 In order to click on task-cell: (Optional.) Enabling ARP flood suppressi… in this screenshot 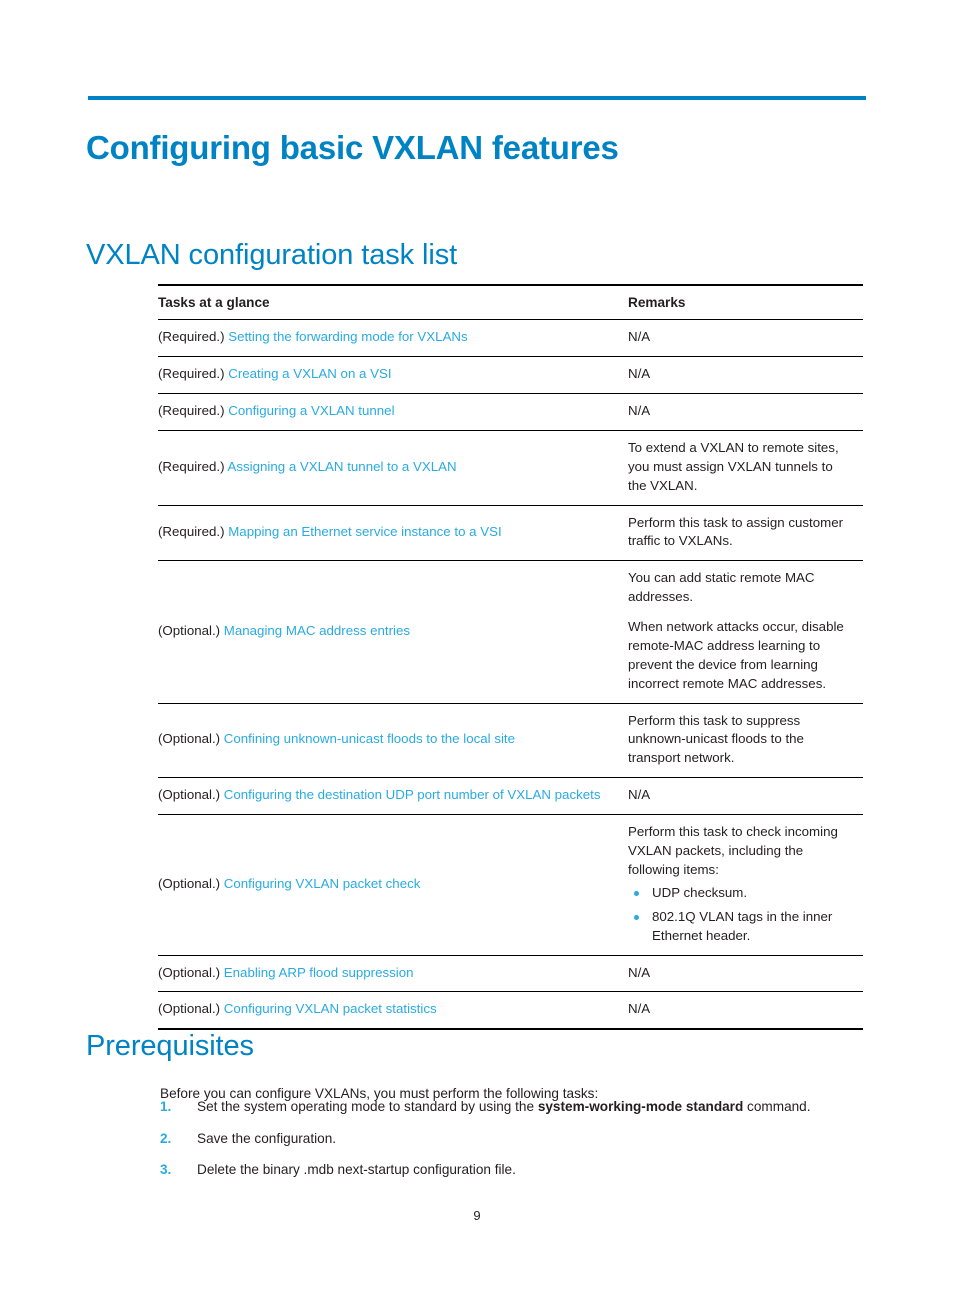, I will do `click(393, 974)`.